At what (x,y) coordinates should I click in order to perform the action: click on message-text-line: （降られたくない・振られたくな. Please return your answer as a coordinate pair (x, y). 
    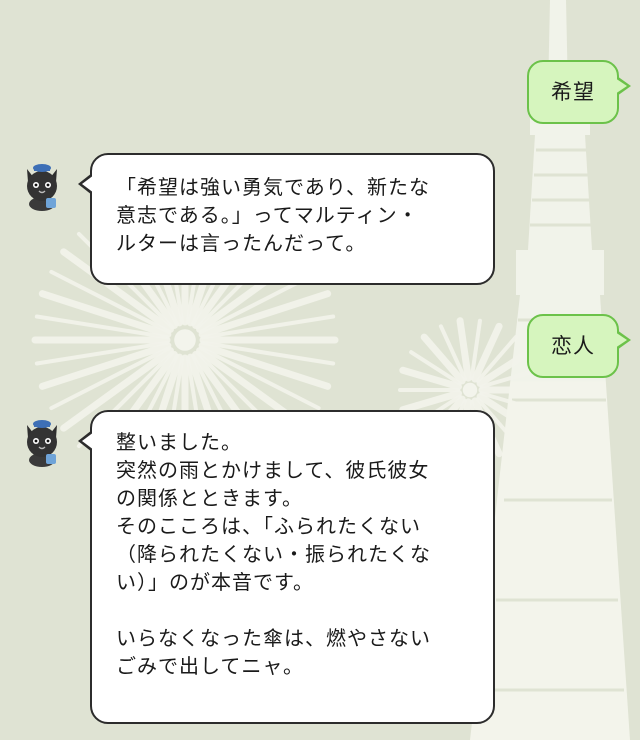
    Looking at the image, I should click on (273, 554).